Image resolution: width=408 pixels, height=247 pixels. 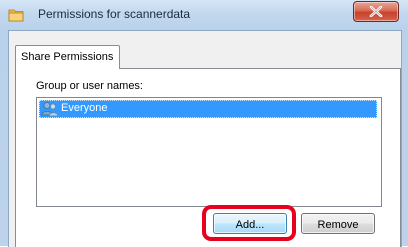 I want to click on highlight-annotation, so click(x=249, y=223).